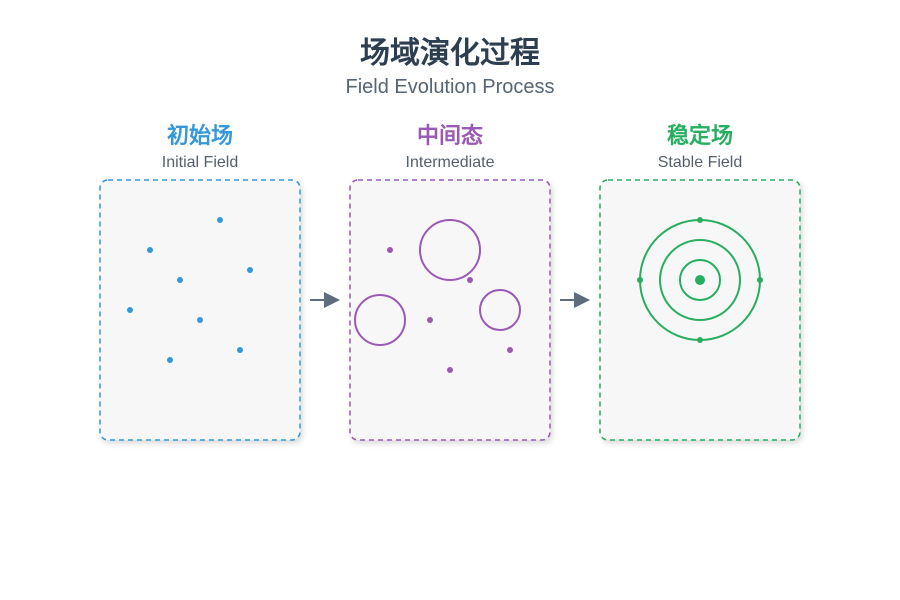 The image size is (900, 600). I want to click on panel-initial-field, so click(200, 310).